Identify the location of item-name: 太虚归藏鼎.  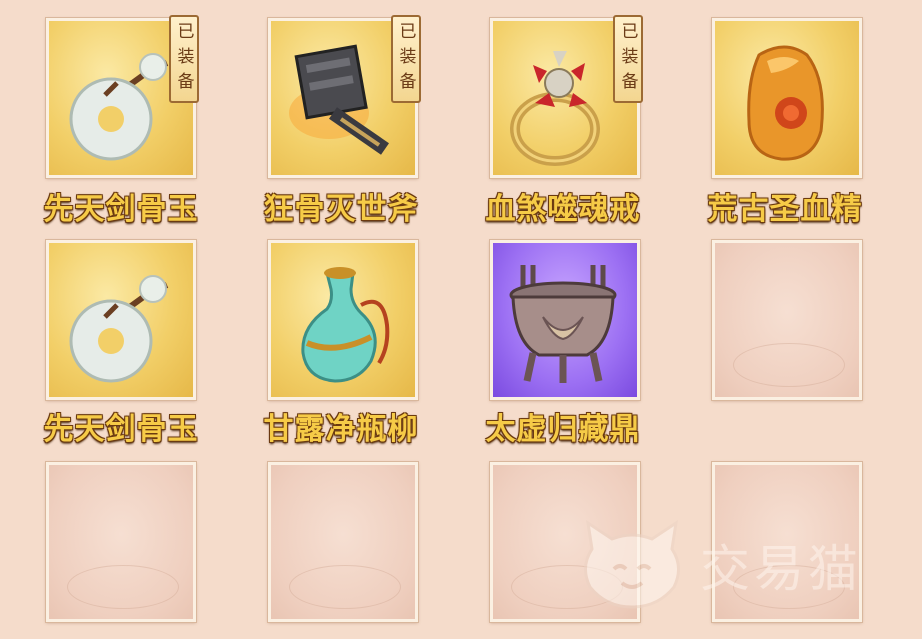
(563, 429).